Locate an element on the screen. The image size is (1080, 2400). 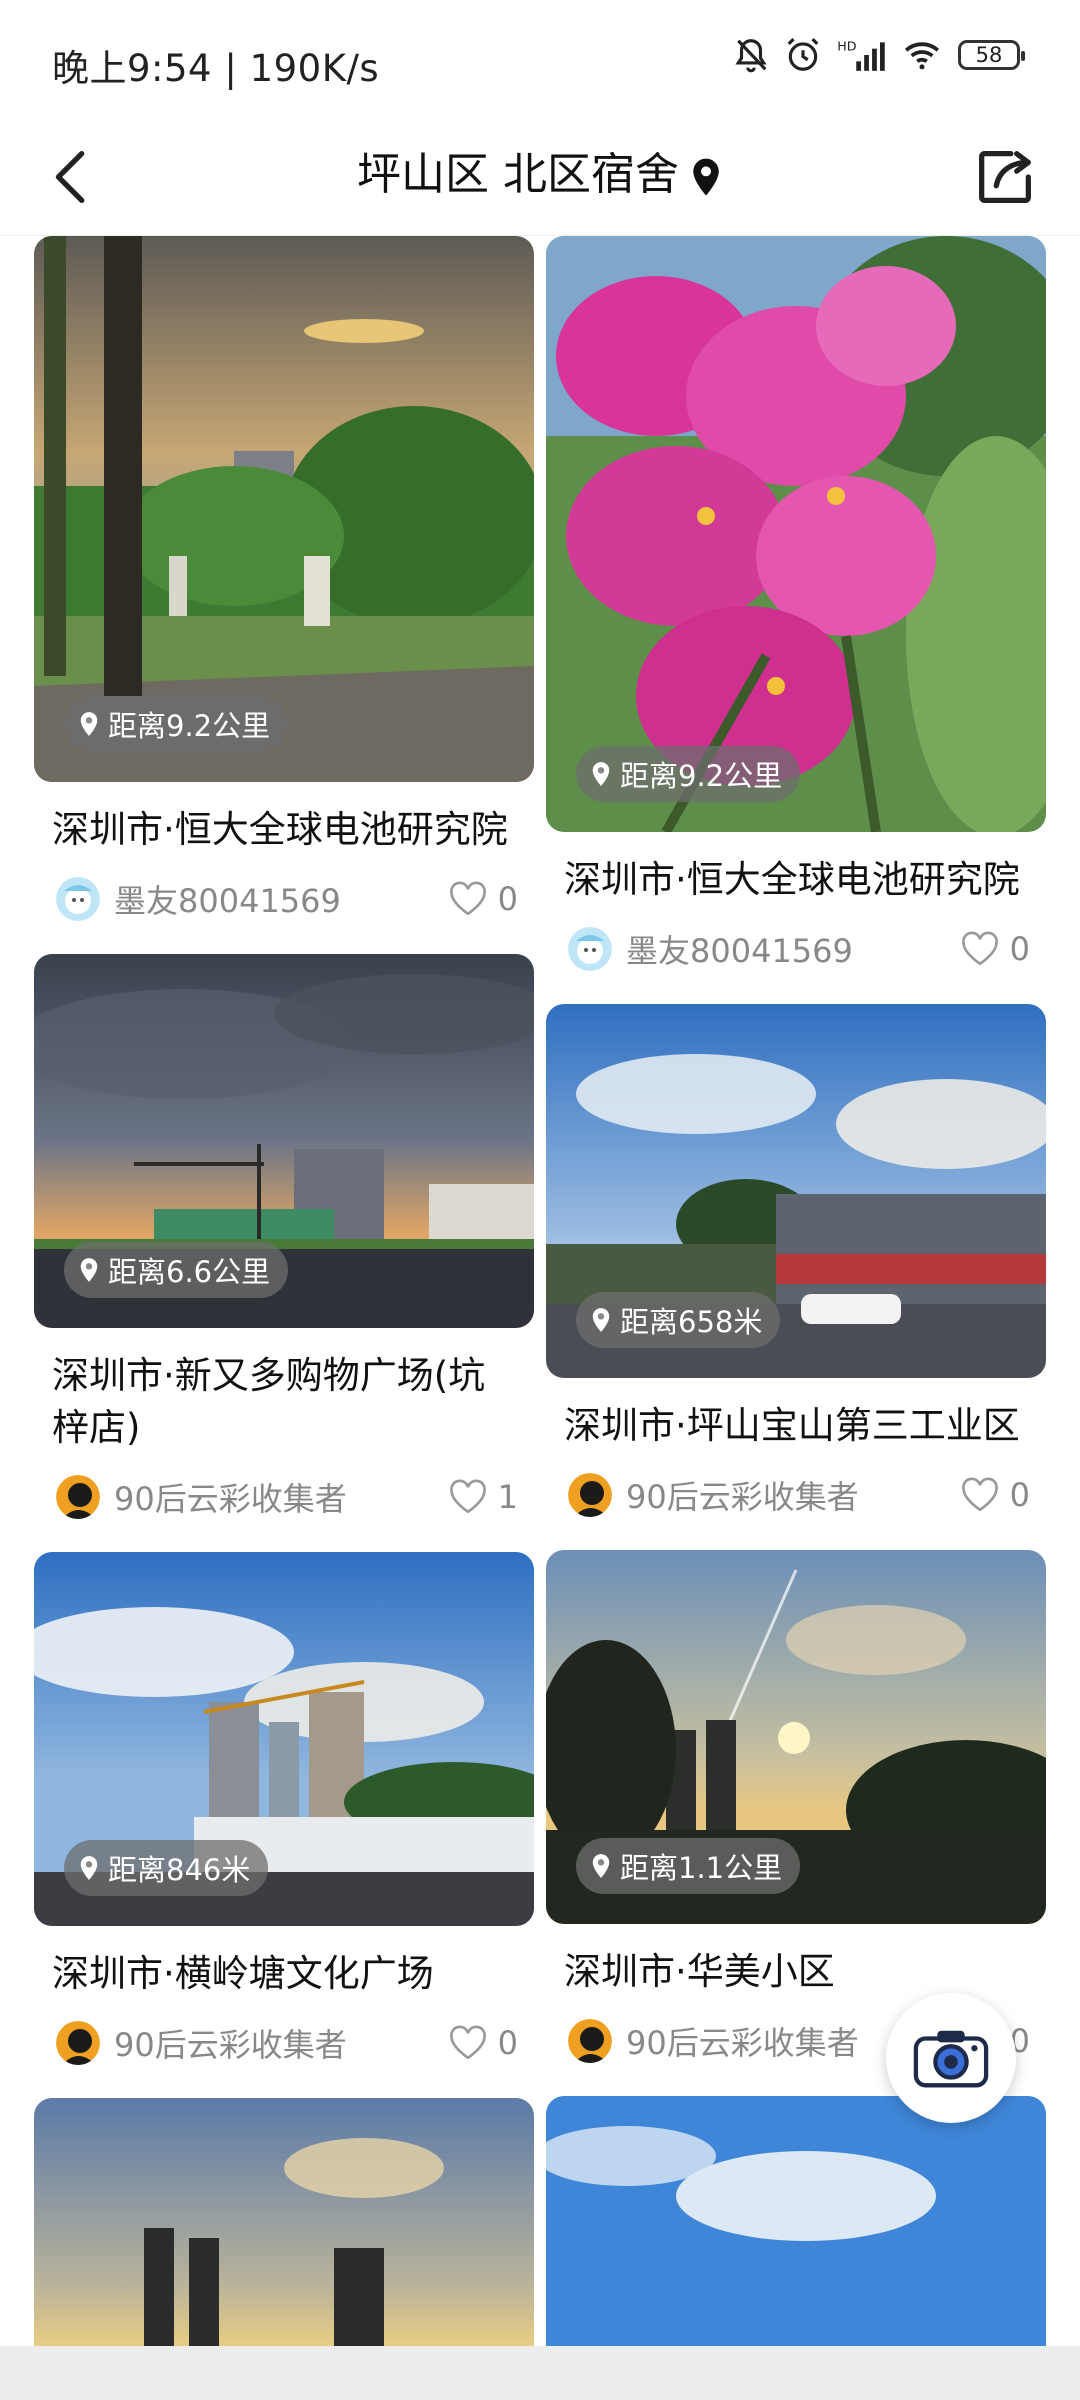
distance-badge: 距离1.1公里 is located at coordinates (688, 1866).